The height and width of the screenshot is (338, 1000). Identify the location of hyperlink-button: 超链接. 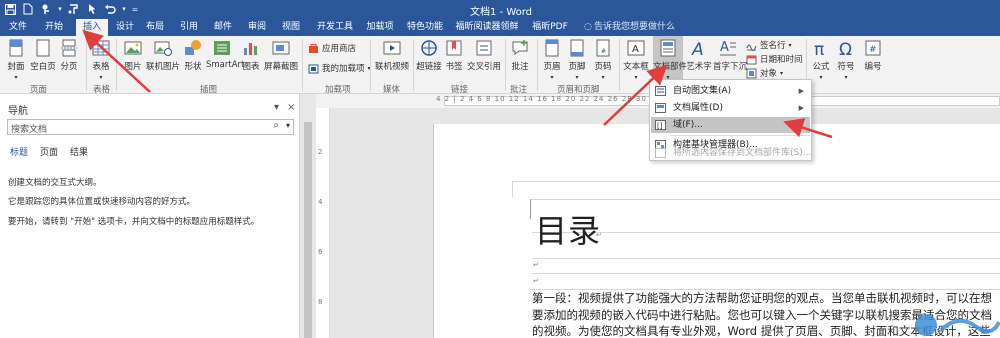
(429, 55).